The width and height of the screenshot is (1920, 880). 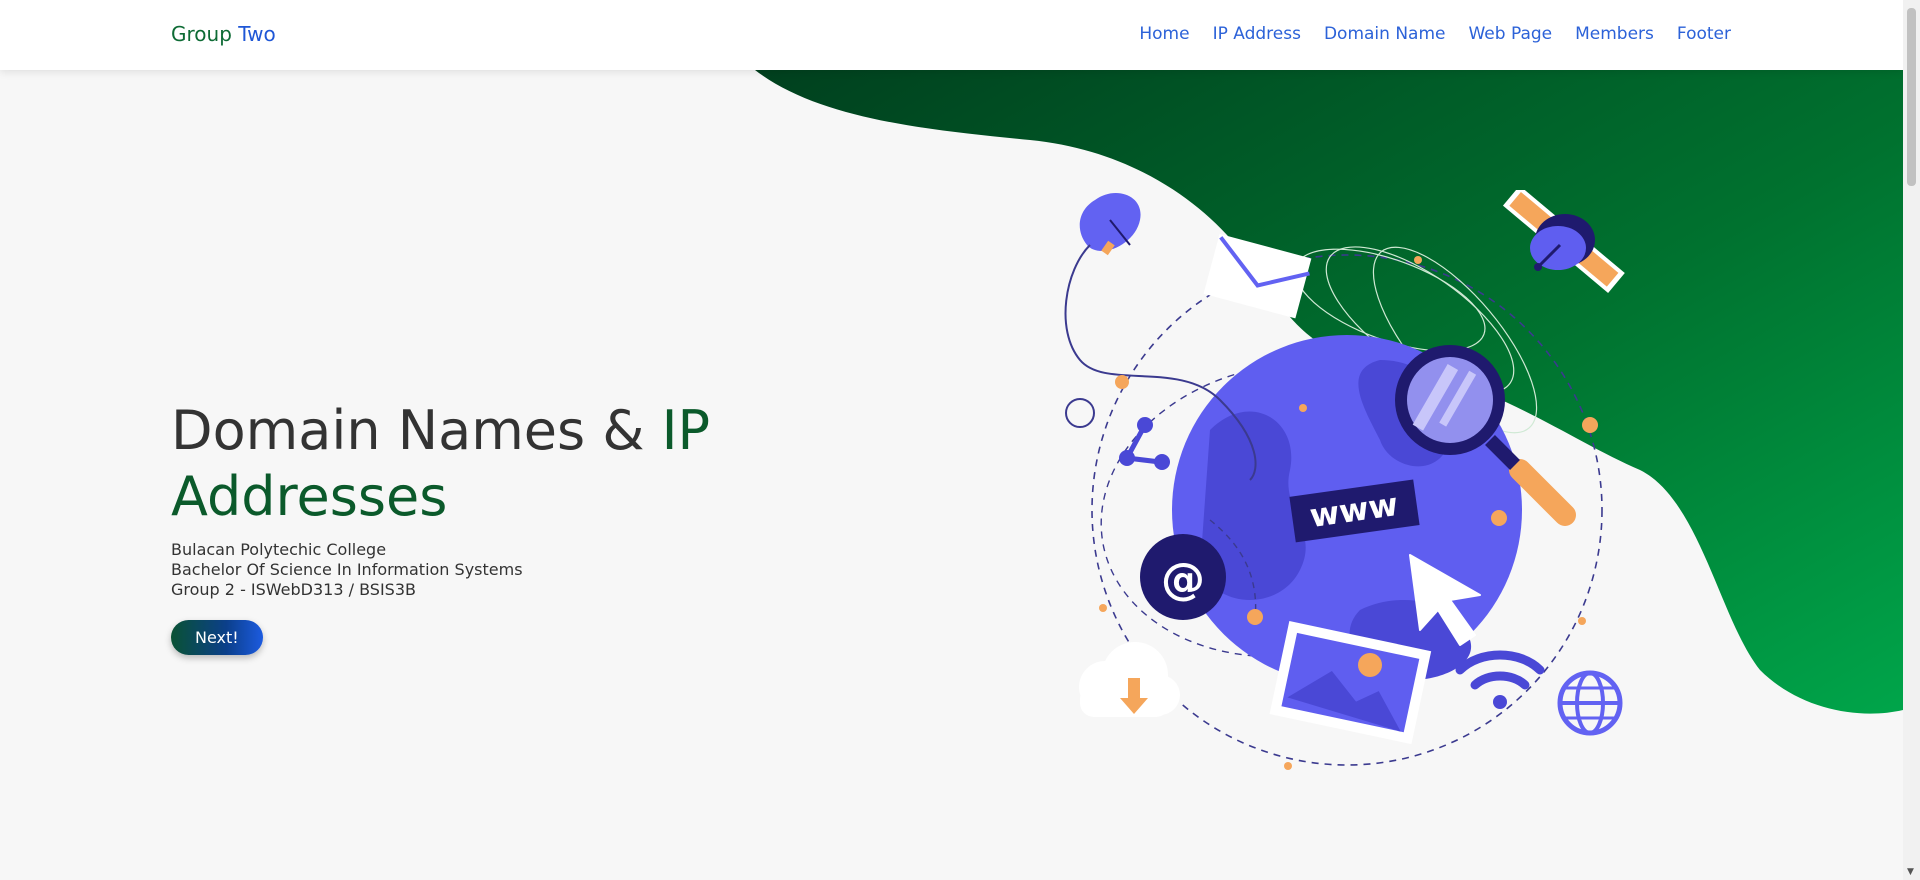 I want to click on scroll-down-arrow-icon: ▼, so click(x=1910, y=872).